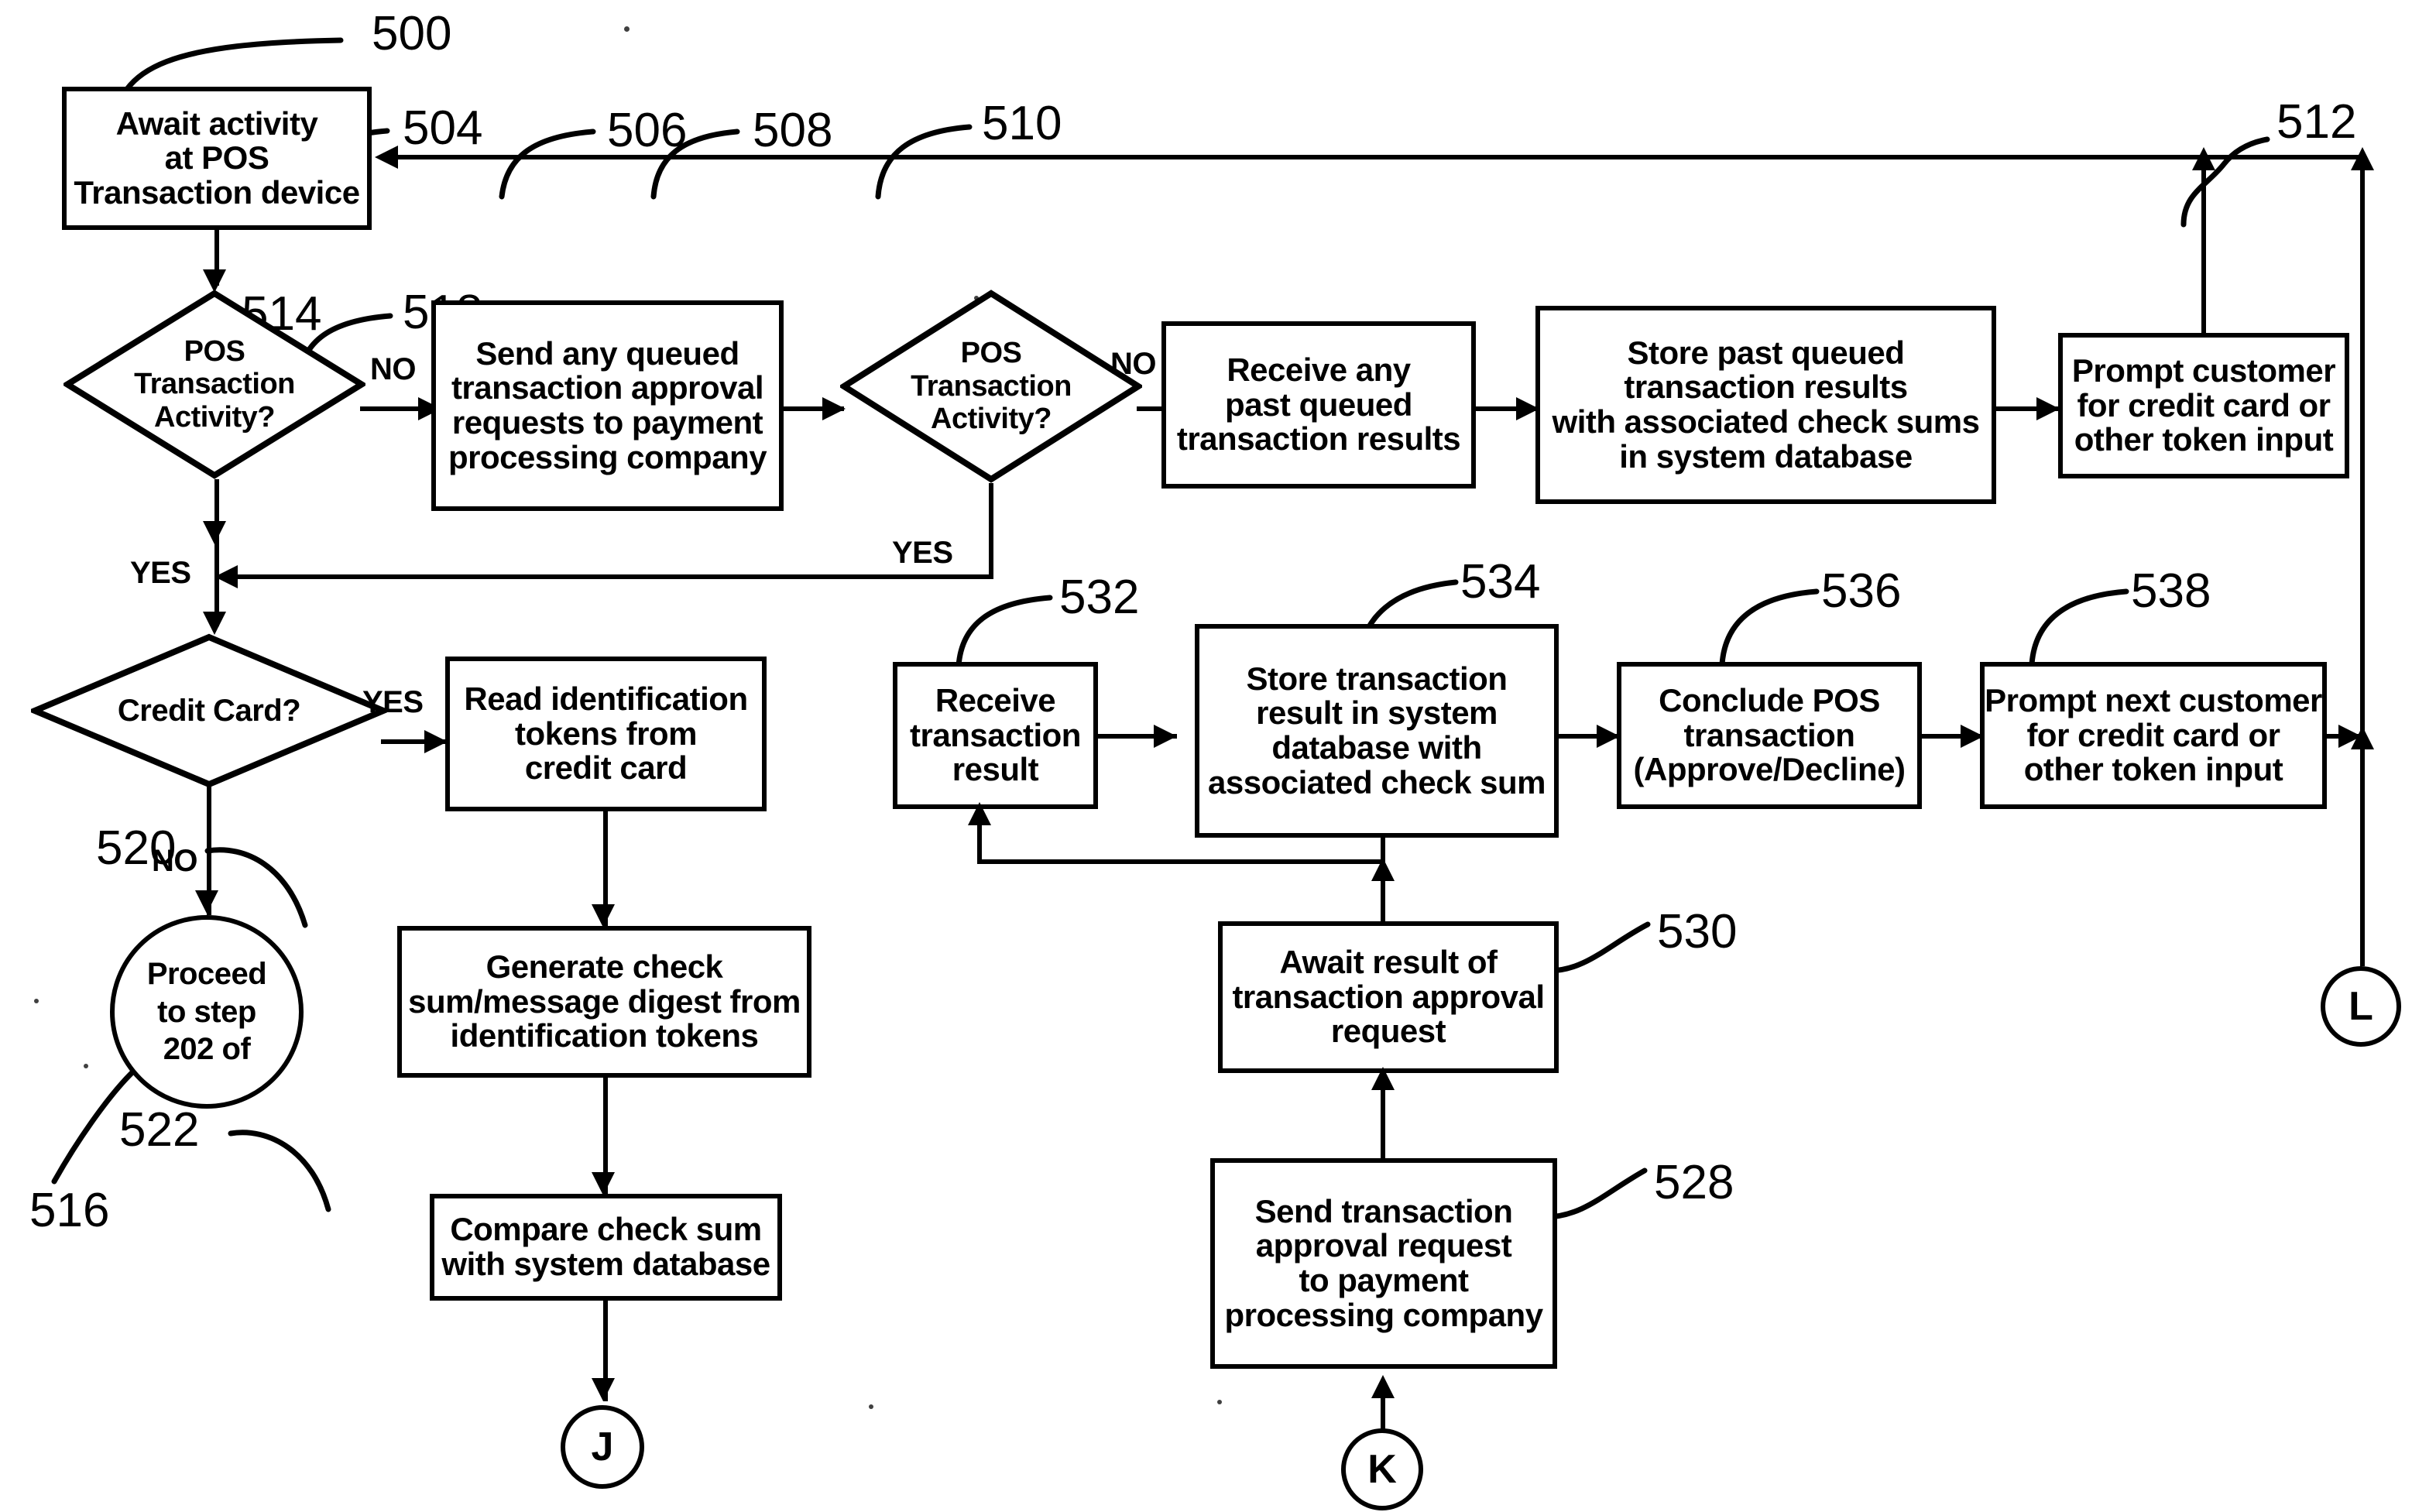 Image resolution: width=2436 pixels, height=1512 pixels. I want to click on ref-536: 536, so click(1861, 591).